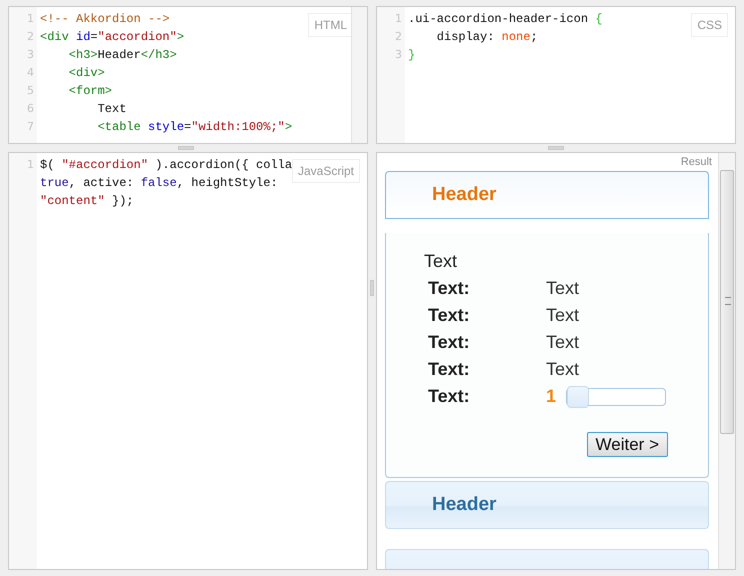  Describe the element at coordinates (578, 397) in the screenshot. I see `slider-handle` at that location.